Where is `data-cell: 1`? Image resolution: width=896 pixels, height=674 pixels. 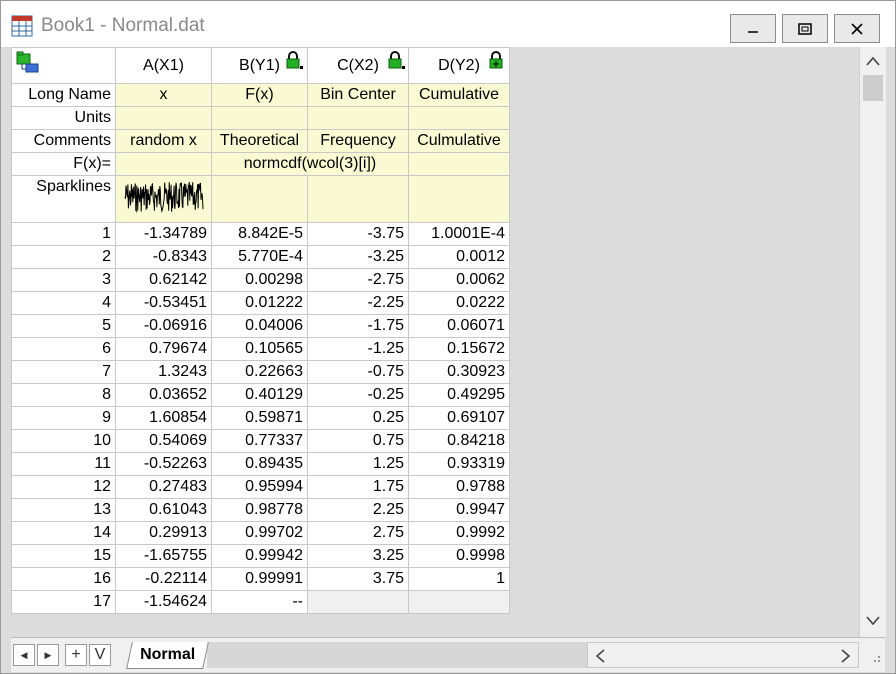
data-cell: 1 is located at coordinates (459, 579).